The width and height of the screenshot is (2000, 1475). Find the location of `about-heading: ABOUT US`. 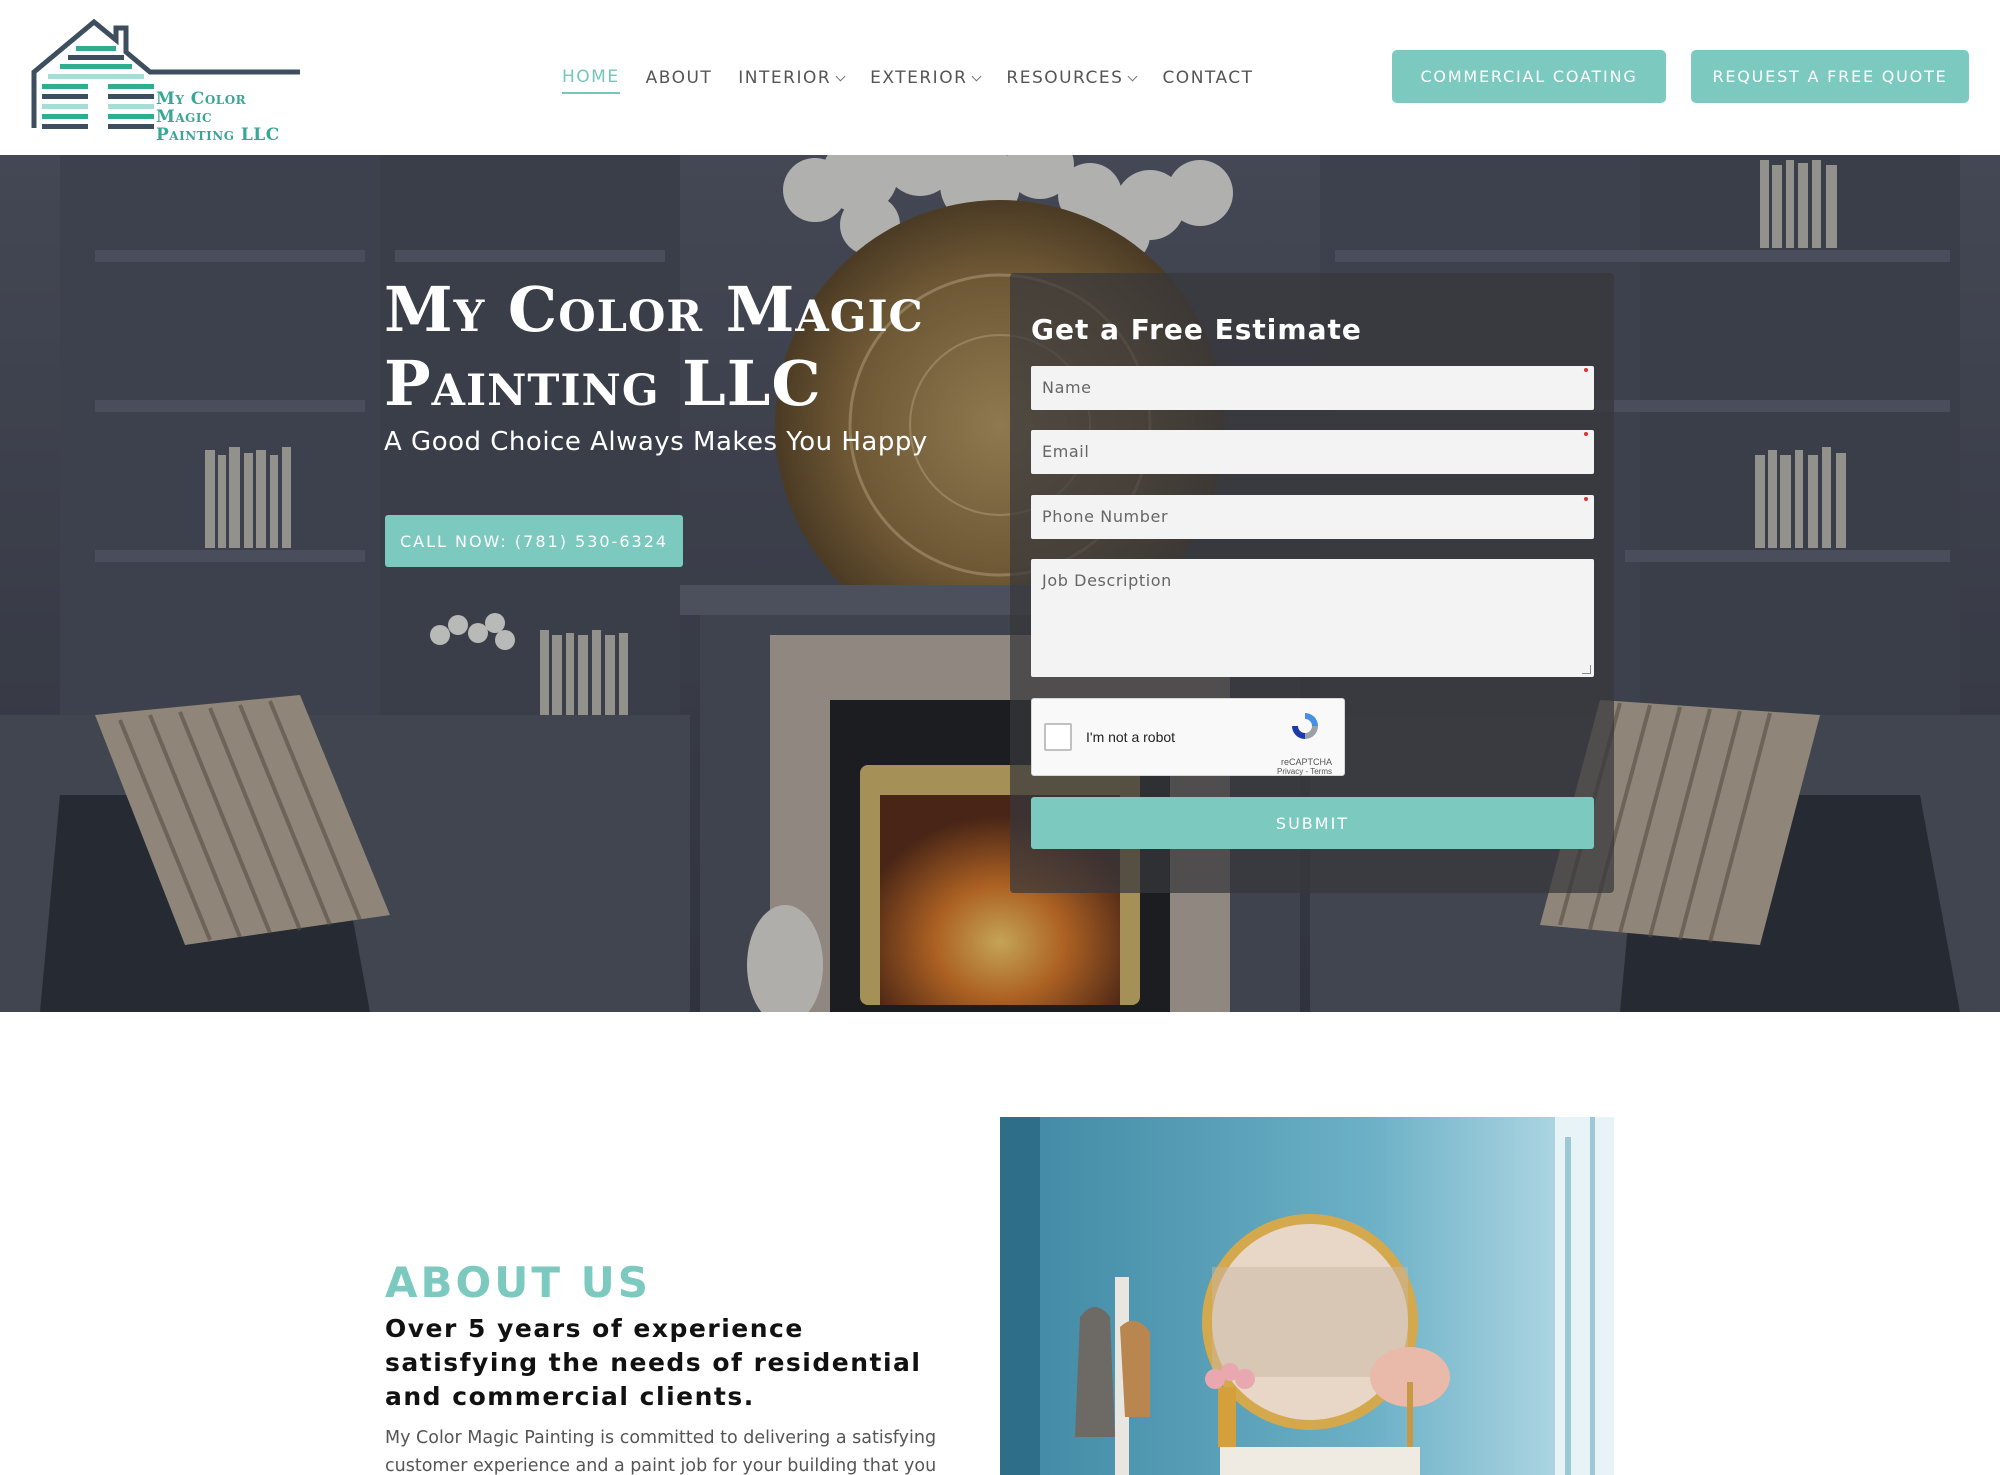

about-heading: ABOUT US is located at coordinates (518, 1282).